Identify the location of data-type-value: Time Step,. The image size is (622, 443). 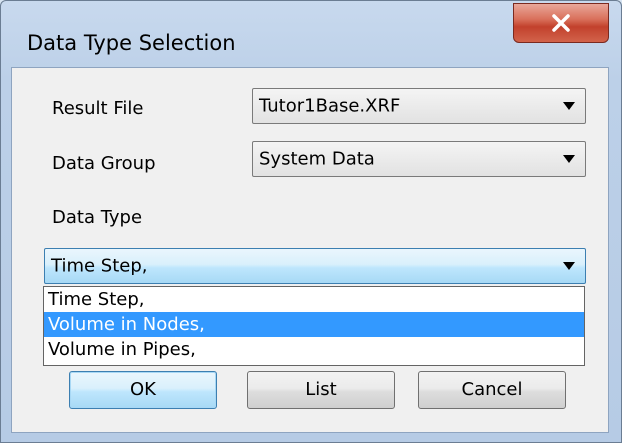
(99, 266).